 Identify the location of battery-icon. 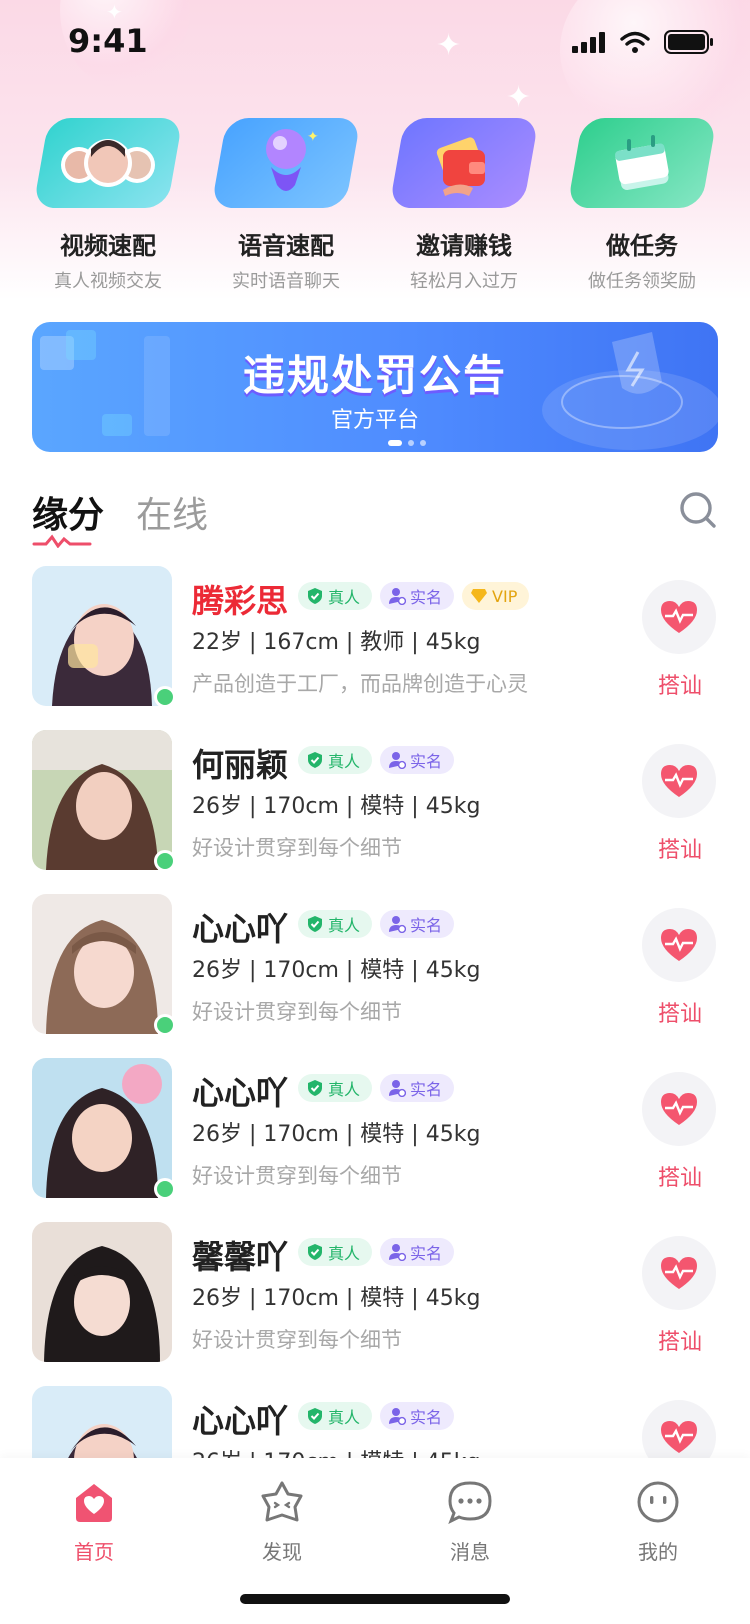
(688, 42).